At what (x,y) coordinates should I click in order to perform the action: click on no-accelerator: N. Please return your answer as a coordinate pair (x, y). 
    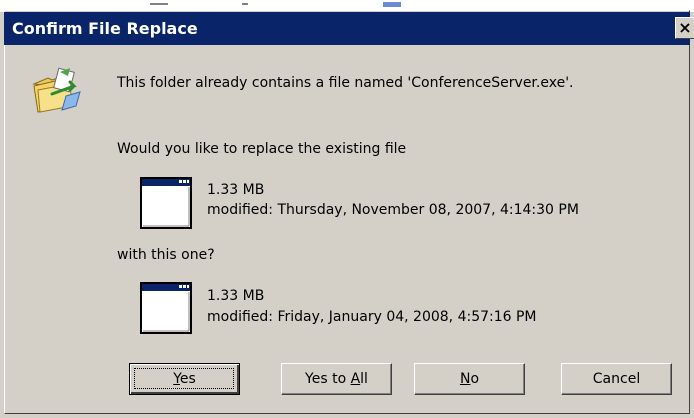
    Looking at the image, I should click on (465, 379).